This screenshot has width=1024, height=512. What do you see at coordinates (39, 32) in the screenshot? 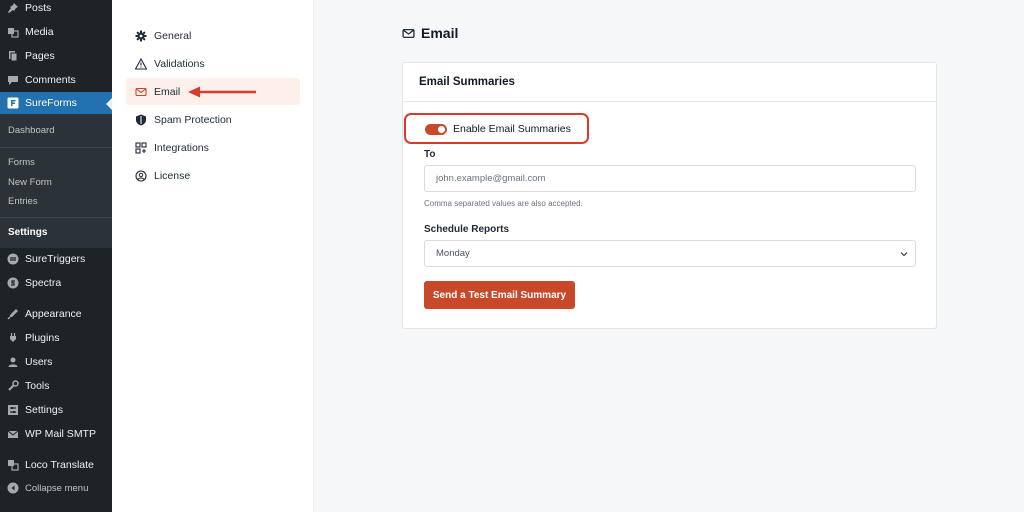
I see `wp-menu-label: Media` at bounding box center [39, 32].